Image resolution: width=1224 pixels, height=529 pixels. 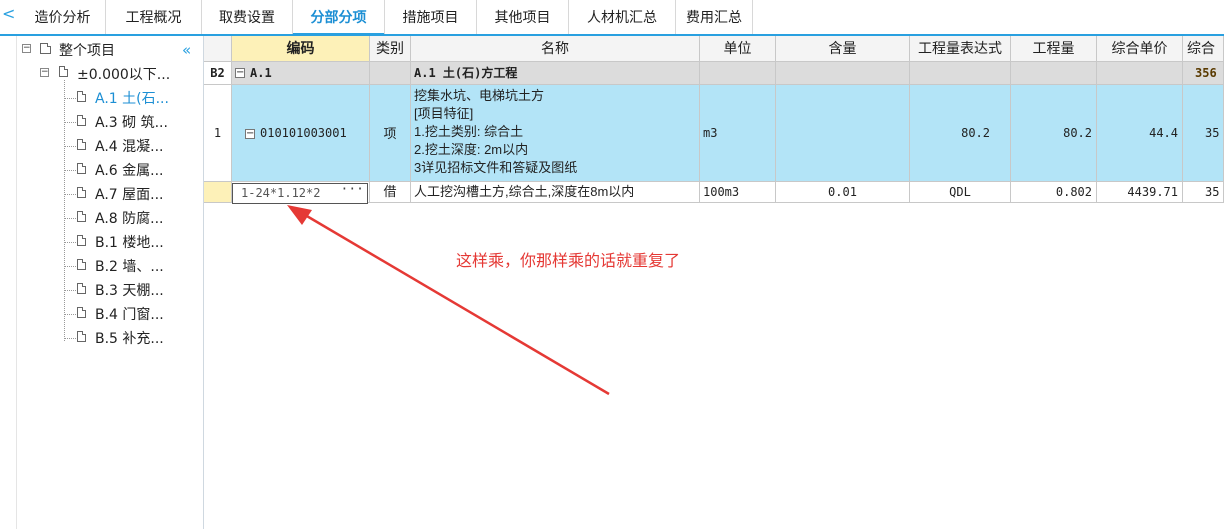 What do you see at coordinates (738, 73) in the screenshot?
I see `cell-b2-unit` at bounding box center [738, 73].